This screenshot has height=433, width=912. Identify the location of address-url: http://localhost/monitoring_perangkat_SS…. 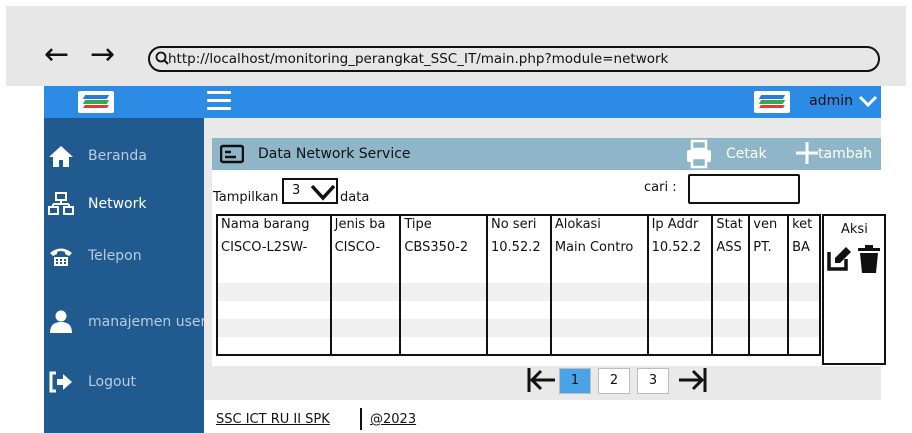
(418, 59).